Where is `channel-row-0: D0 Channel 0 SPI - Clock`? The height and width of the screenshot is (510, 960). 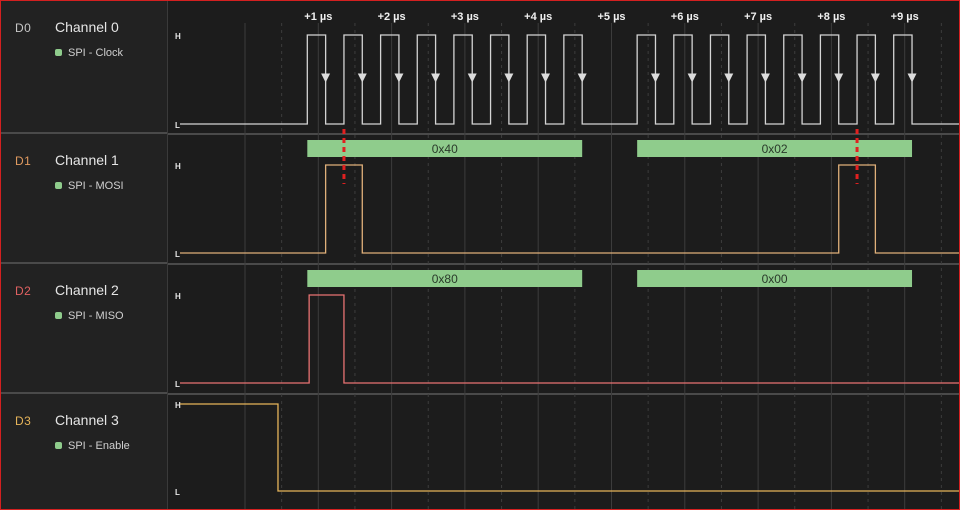 channel-row-0: D0 Channel 0 SPI - Clock is located at coordinates (84, 67).